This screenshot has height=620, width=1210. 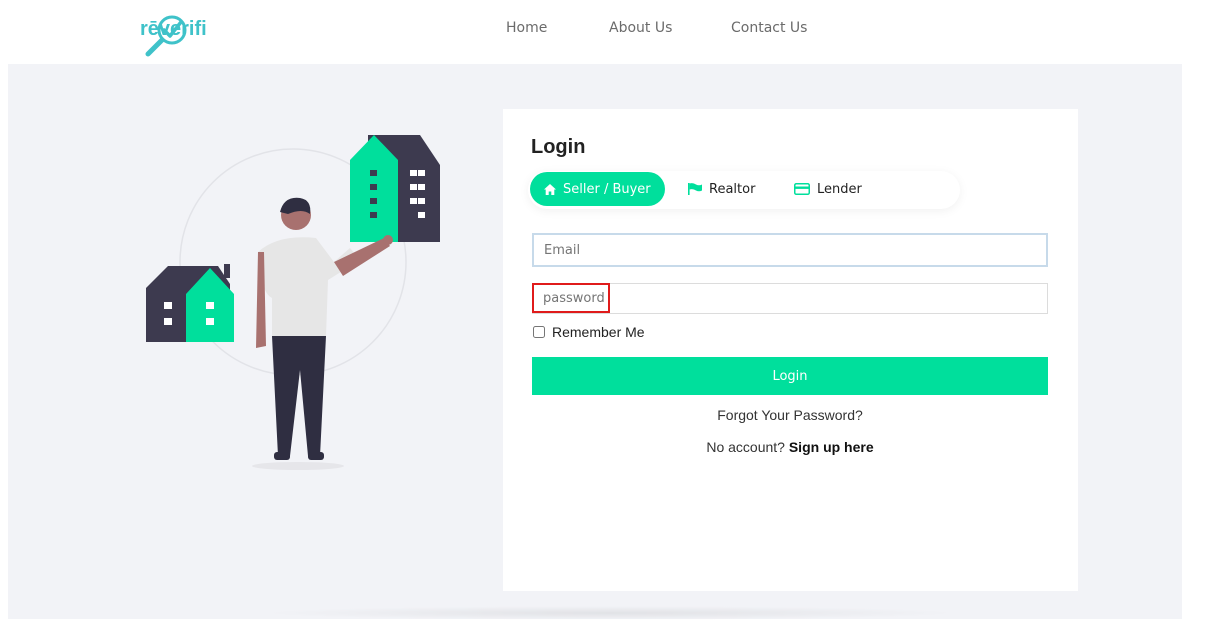 I want to click on top-navbar: rēverifi Home About Us Contact Us, so click(x=605, y=32).